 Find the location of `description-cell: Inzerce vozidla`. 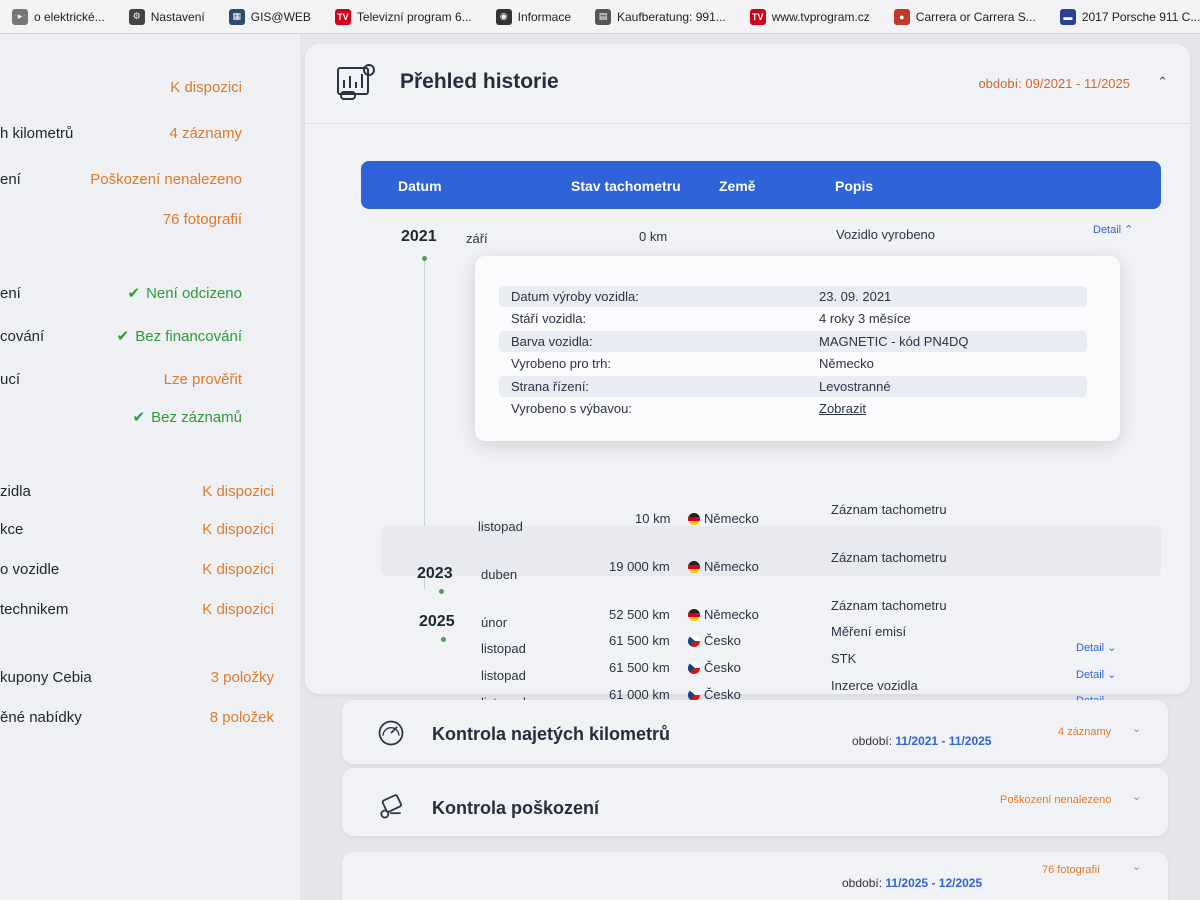

description-cell: Inzerce vozidla is located at coordinates (874, 685).